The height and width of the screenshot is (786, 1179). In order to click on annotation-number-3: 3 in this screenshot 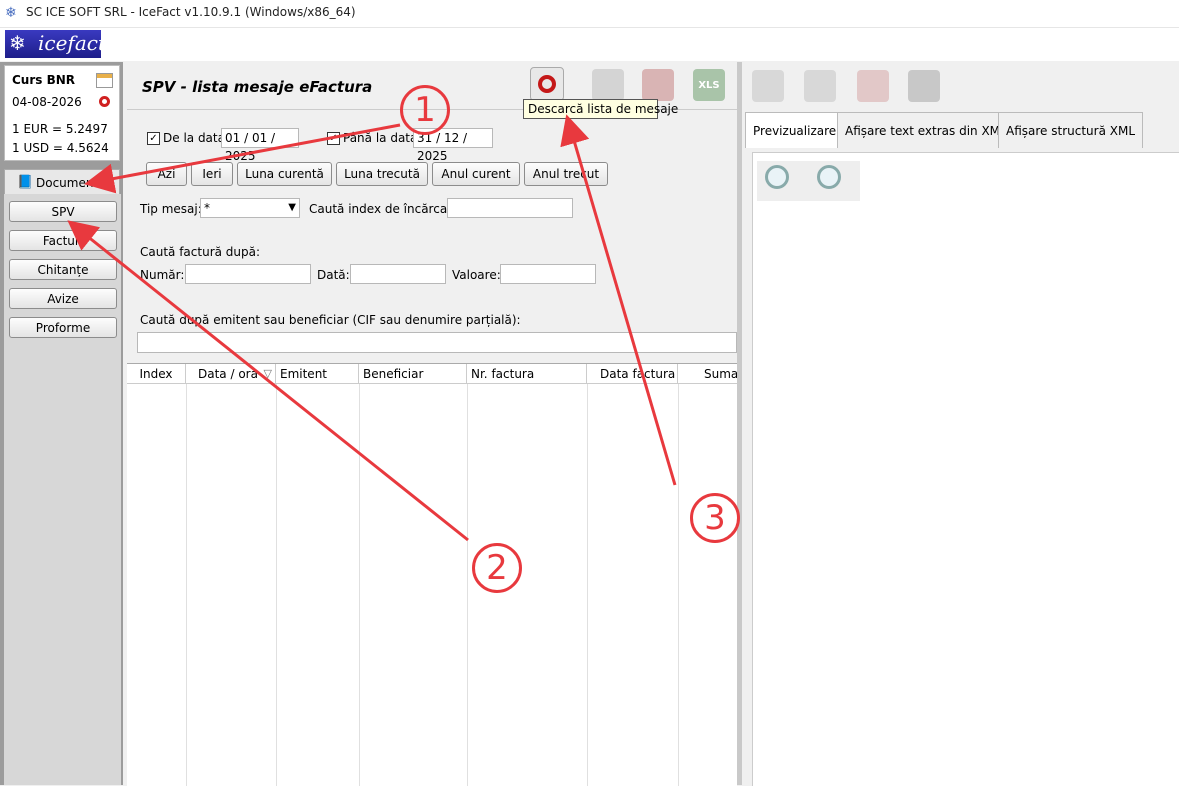, I will do `click(715, 518)`.